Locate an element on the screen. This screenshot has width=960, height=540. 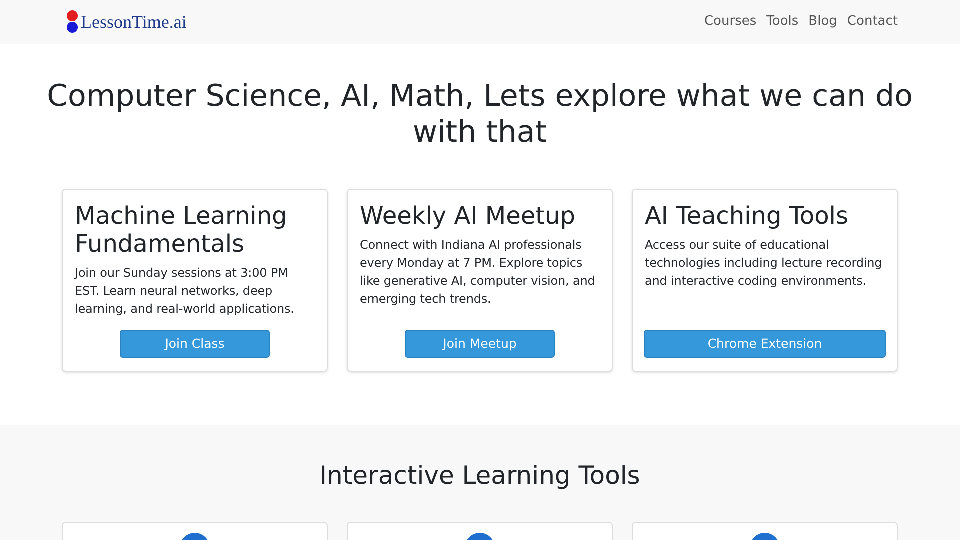
brand-link: LessonTime.ai is located at coordinates (134, 22).